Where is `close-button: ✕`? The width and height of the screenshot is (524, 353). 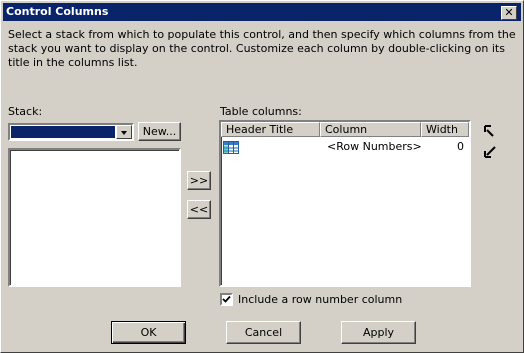
close-button: ✕ is located at coordinates (509, 13).